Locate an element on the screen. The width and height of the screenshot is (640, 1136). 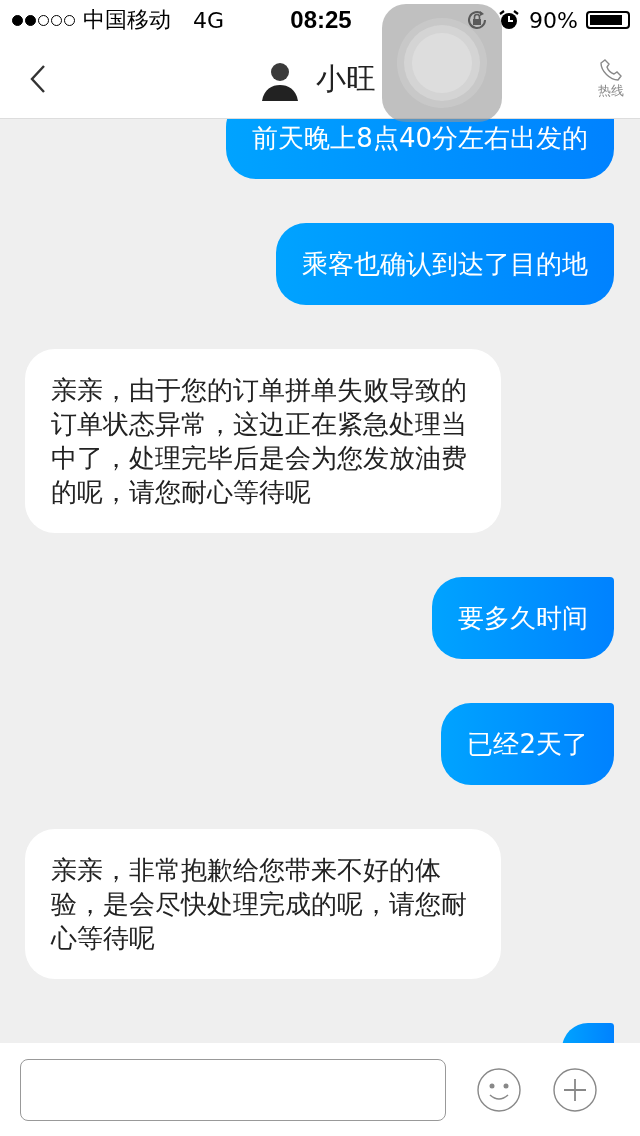
message-bubble: 要多久时间 is located at coordinates (523, 618).